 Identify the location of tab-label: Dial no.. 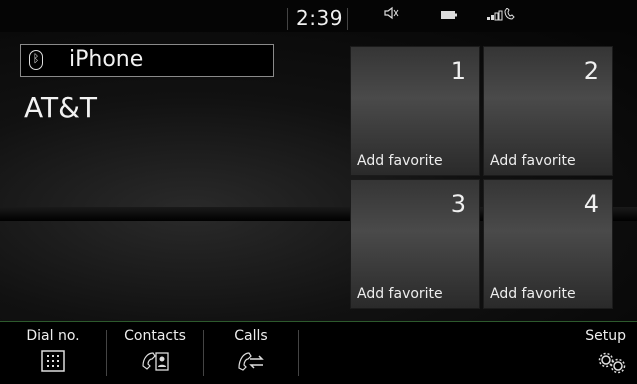
(53, 336).